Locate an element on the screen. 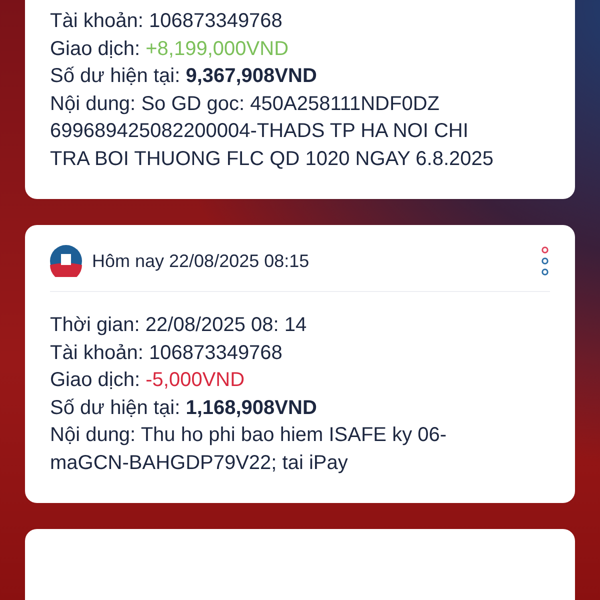  detail-line: Giao dịch: +8,199,000VND is located at coordinates (170, 49).